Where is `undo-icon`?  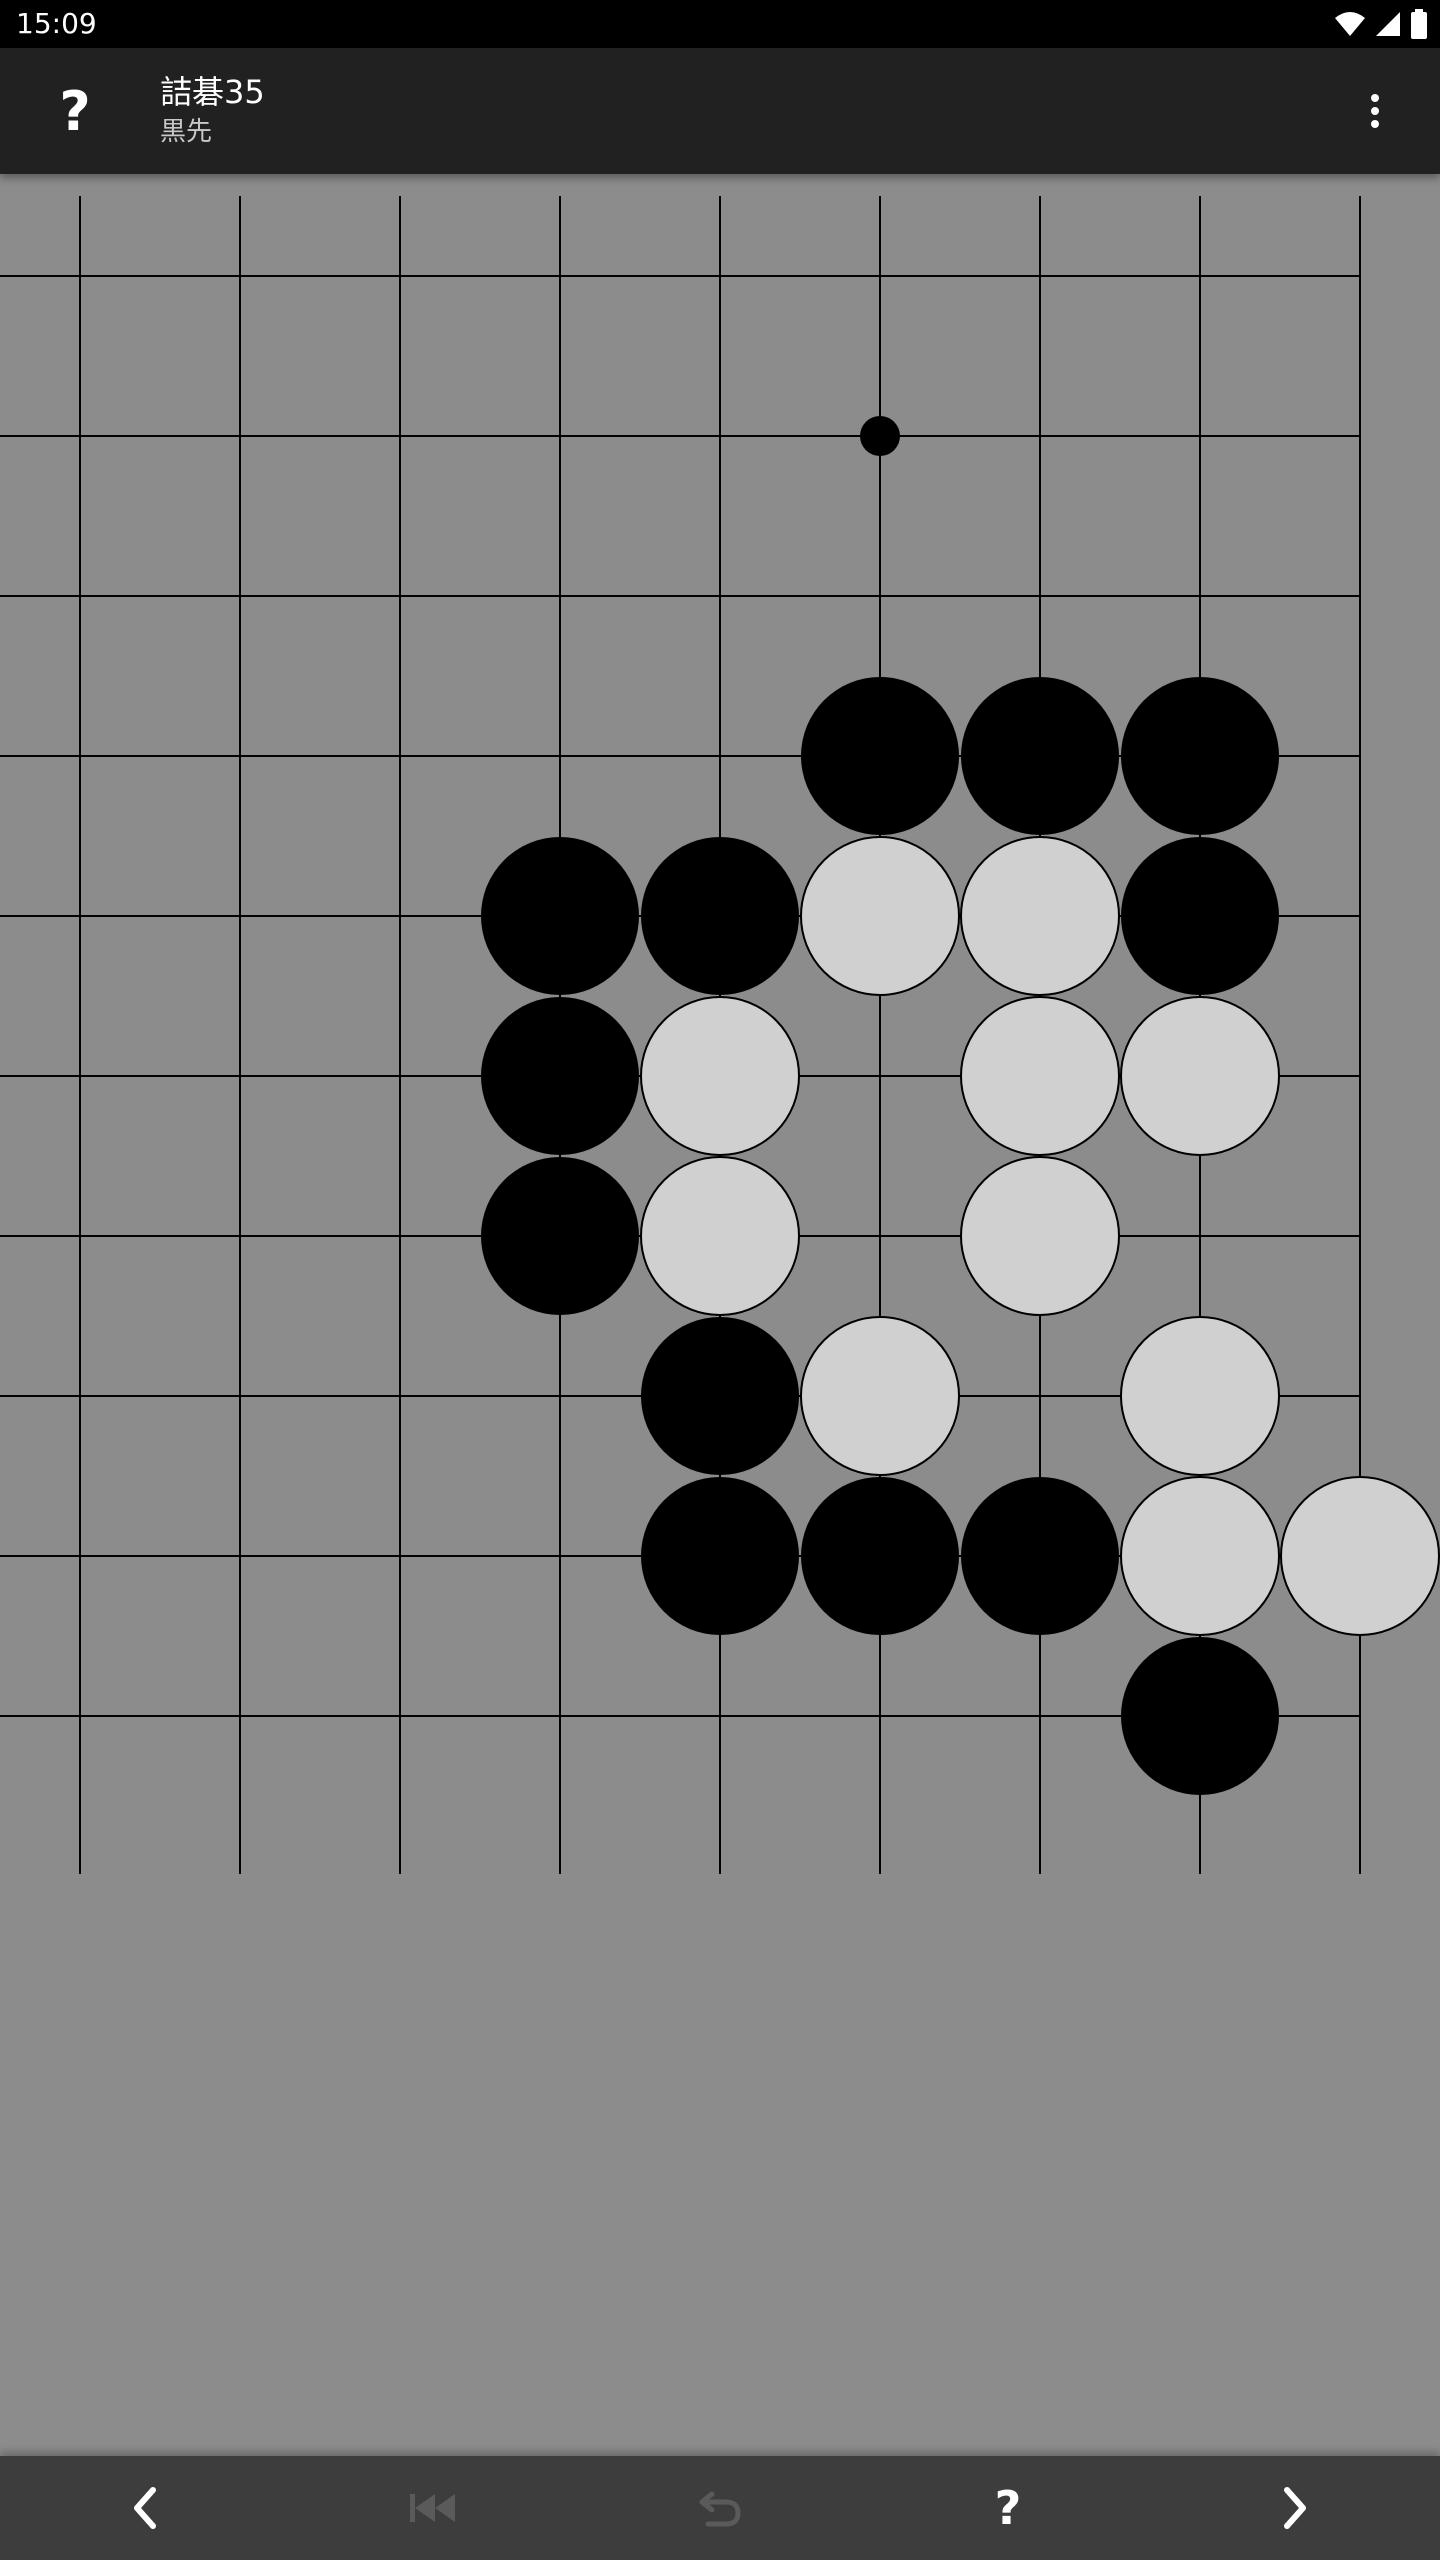 undo-icon is located at coordinates (720, 2509).